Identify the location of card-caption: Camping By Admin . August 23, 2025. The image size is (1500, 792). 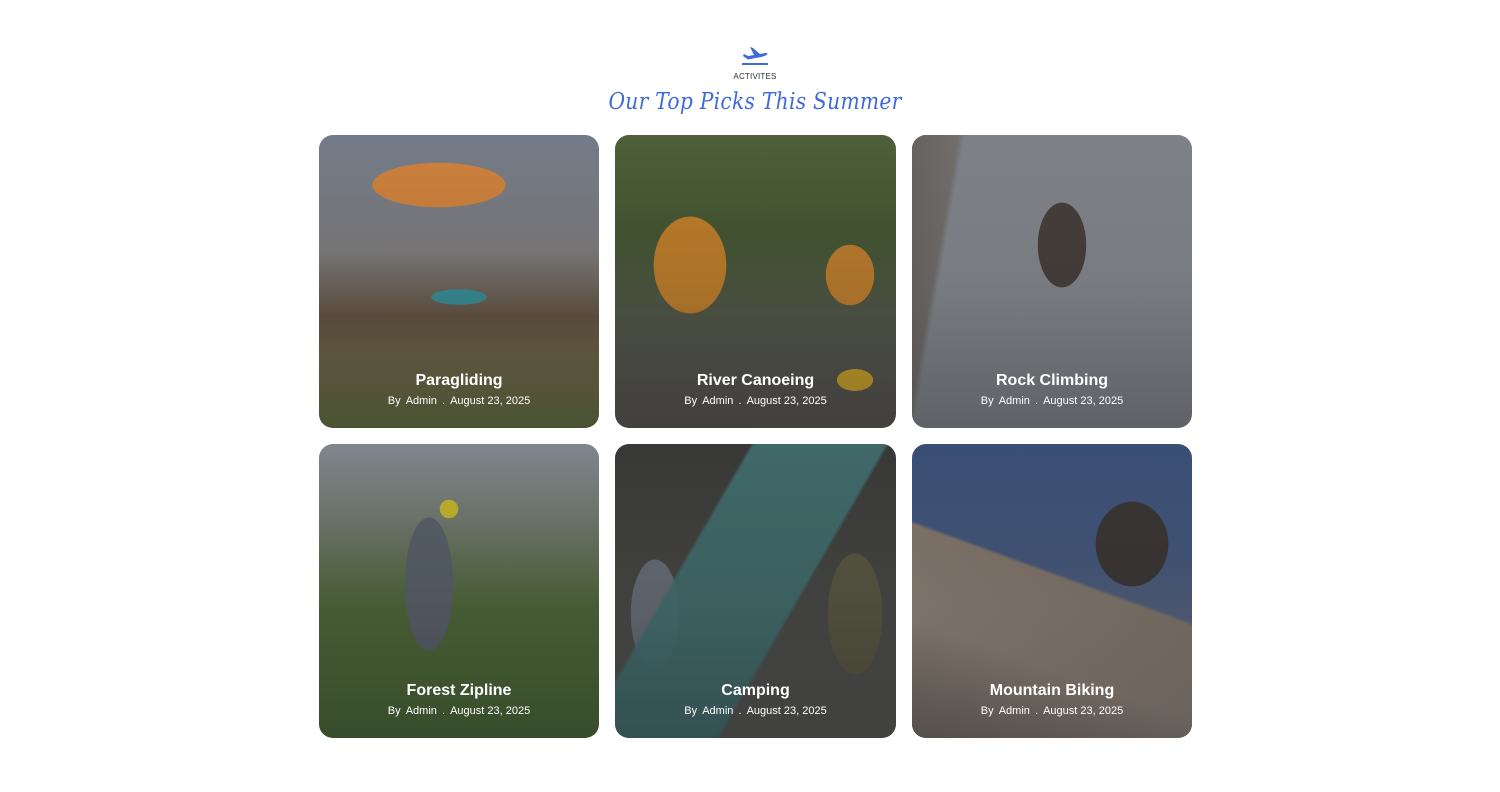
(755, 699).